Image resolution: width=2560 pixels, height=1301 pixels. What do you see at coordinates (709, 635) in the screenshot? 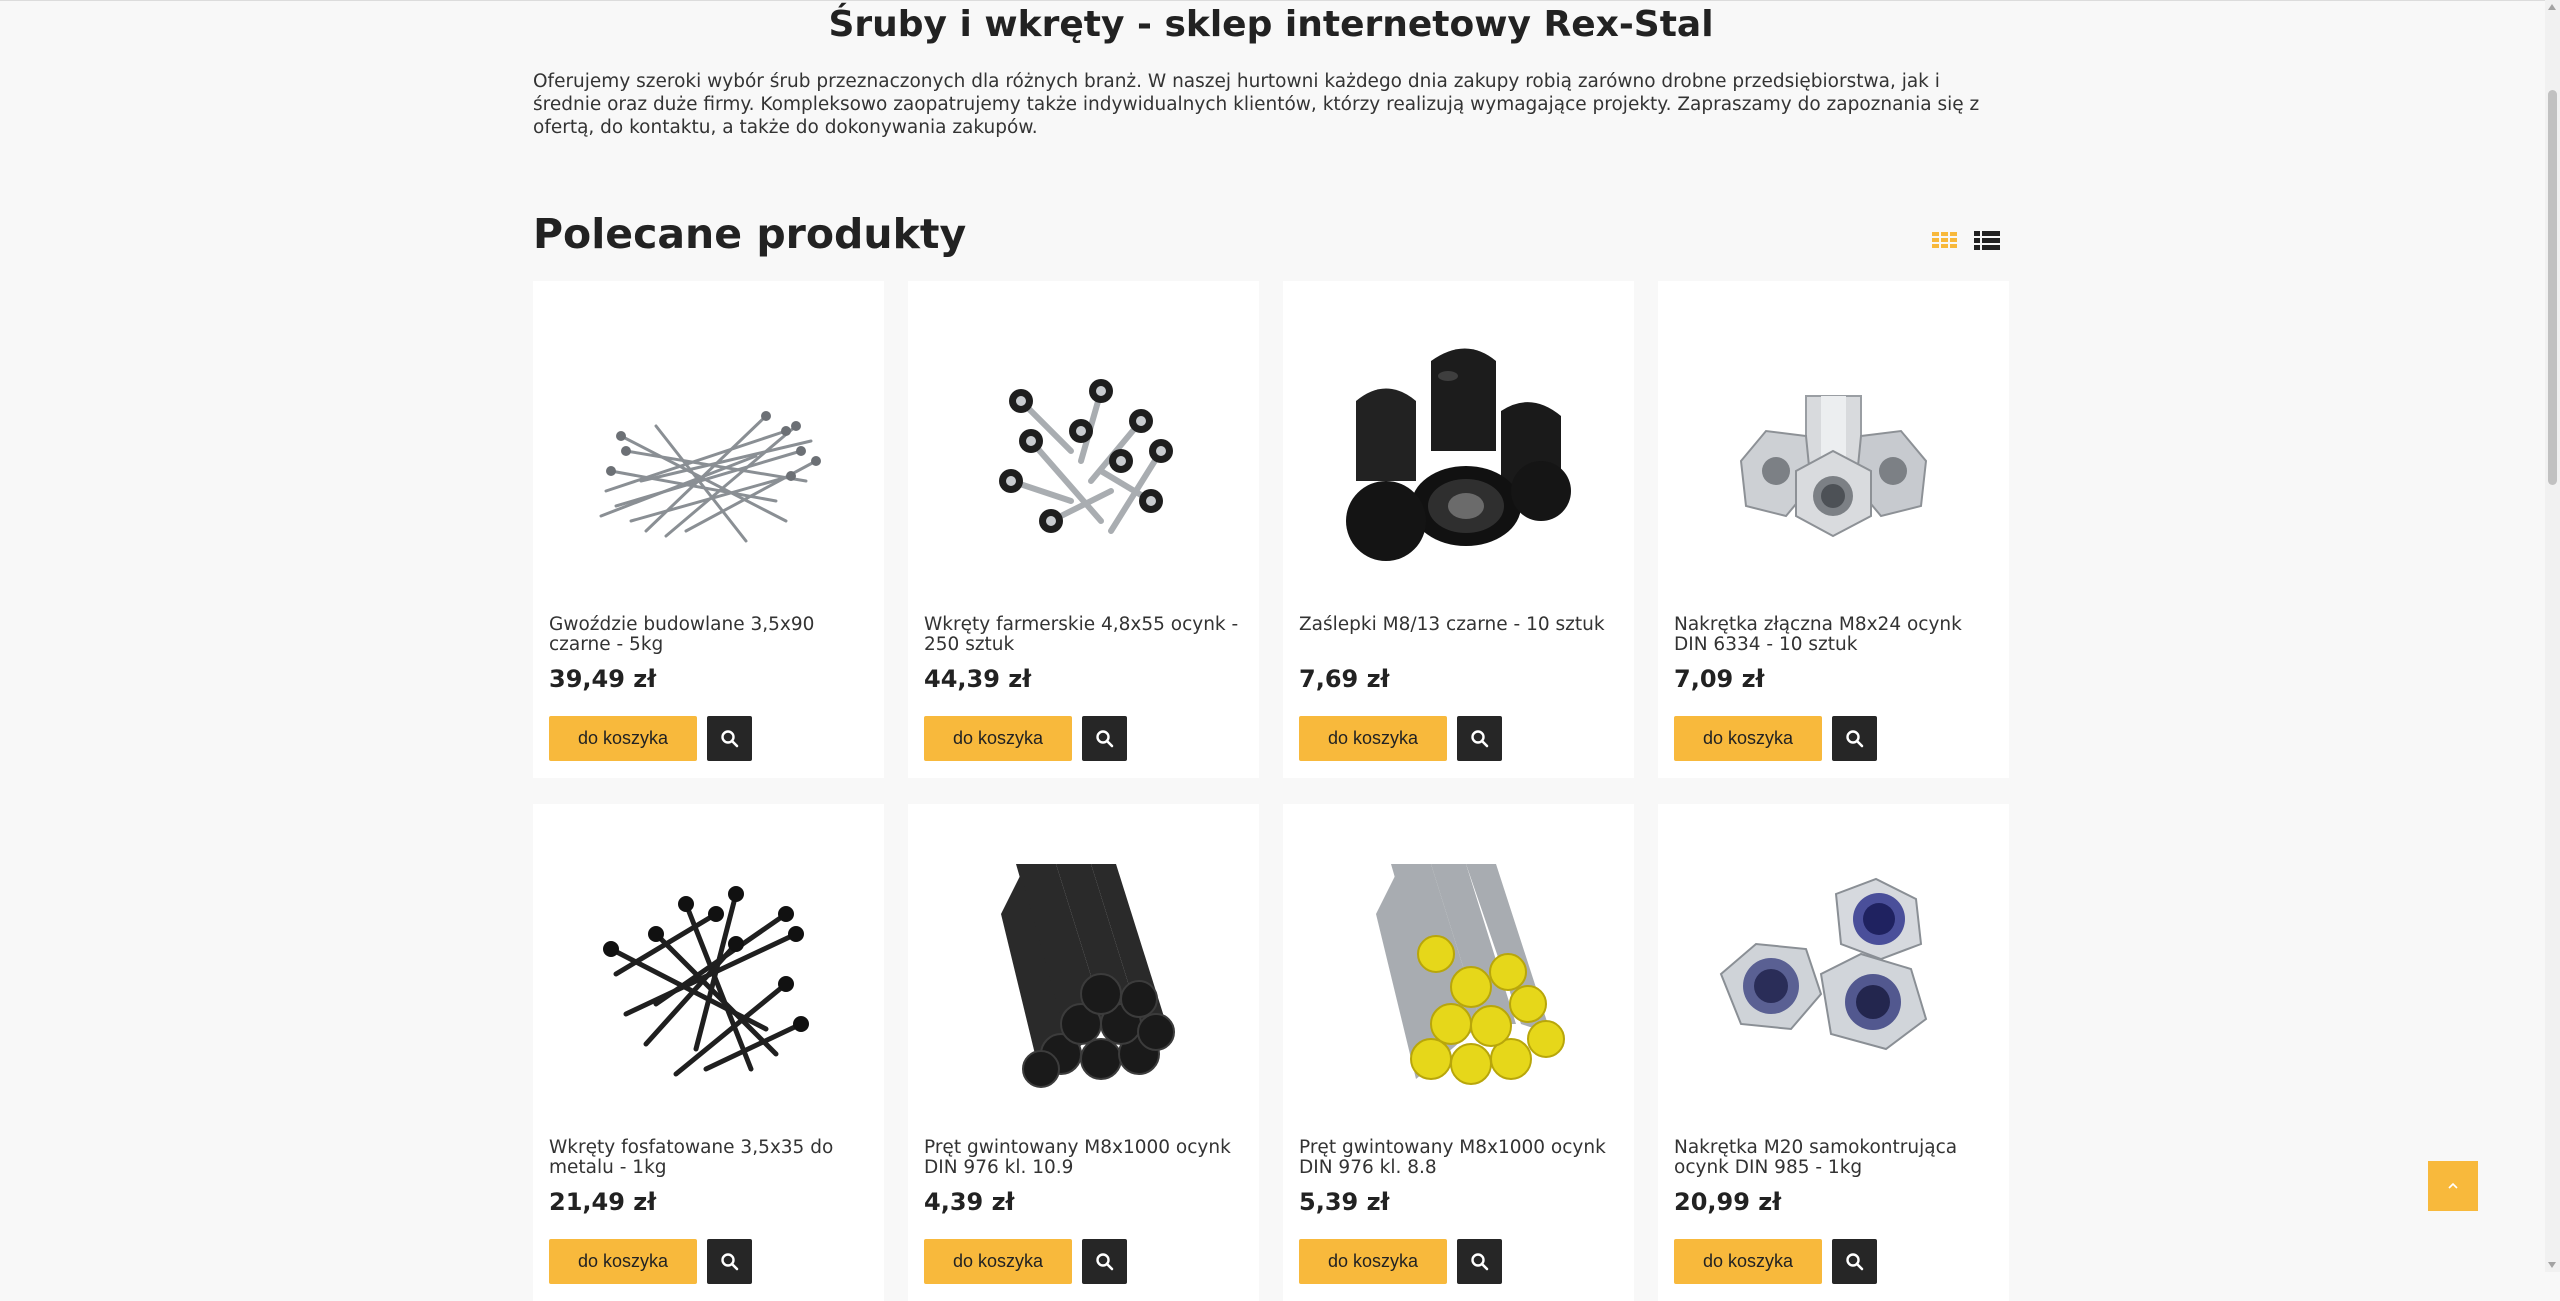
I see `product-name: Gwoździe budowlane 3,5x90 czarne - 5kg` at bounding box center [709, 635].